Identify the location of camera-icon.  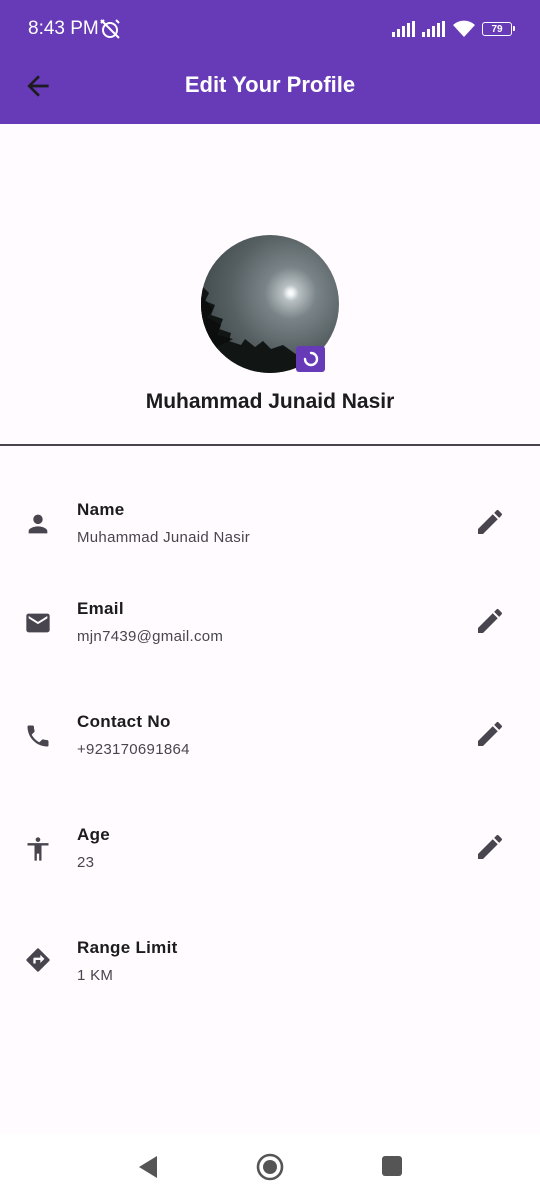
(310, 359).